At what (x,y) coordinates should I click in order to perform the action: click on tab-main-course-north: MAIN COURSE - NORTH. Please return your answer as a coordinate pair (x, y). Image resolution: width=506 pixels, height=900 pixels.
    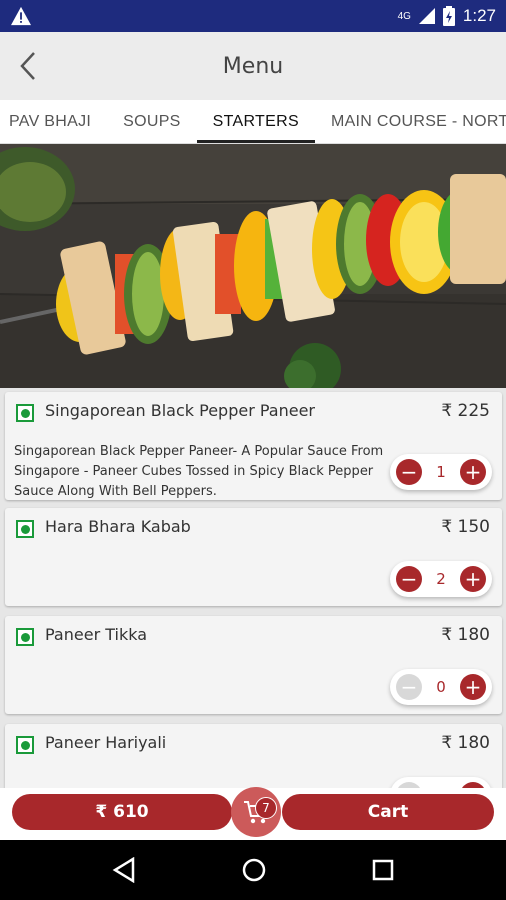
    Looking at the image, I should click on (410, 121).